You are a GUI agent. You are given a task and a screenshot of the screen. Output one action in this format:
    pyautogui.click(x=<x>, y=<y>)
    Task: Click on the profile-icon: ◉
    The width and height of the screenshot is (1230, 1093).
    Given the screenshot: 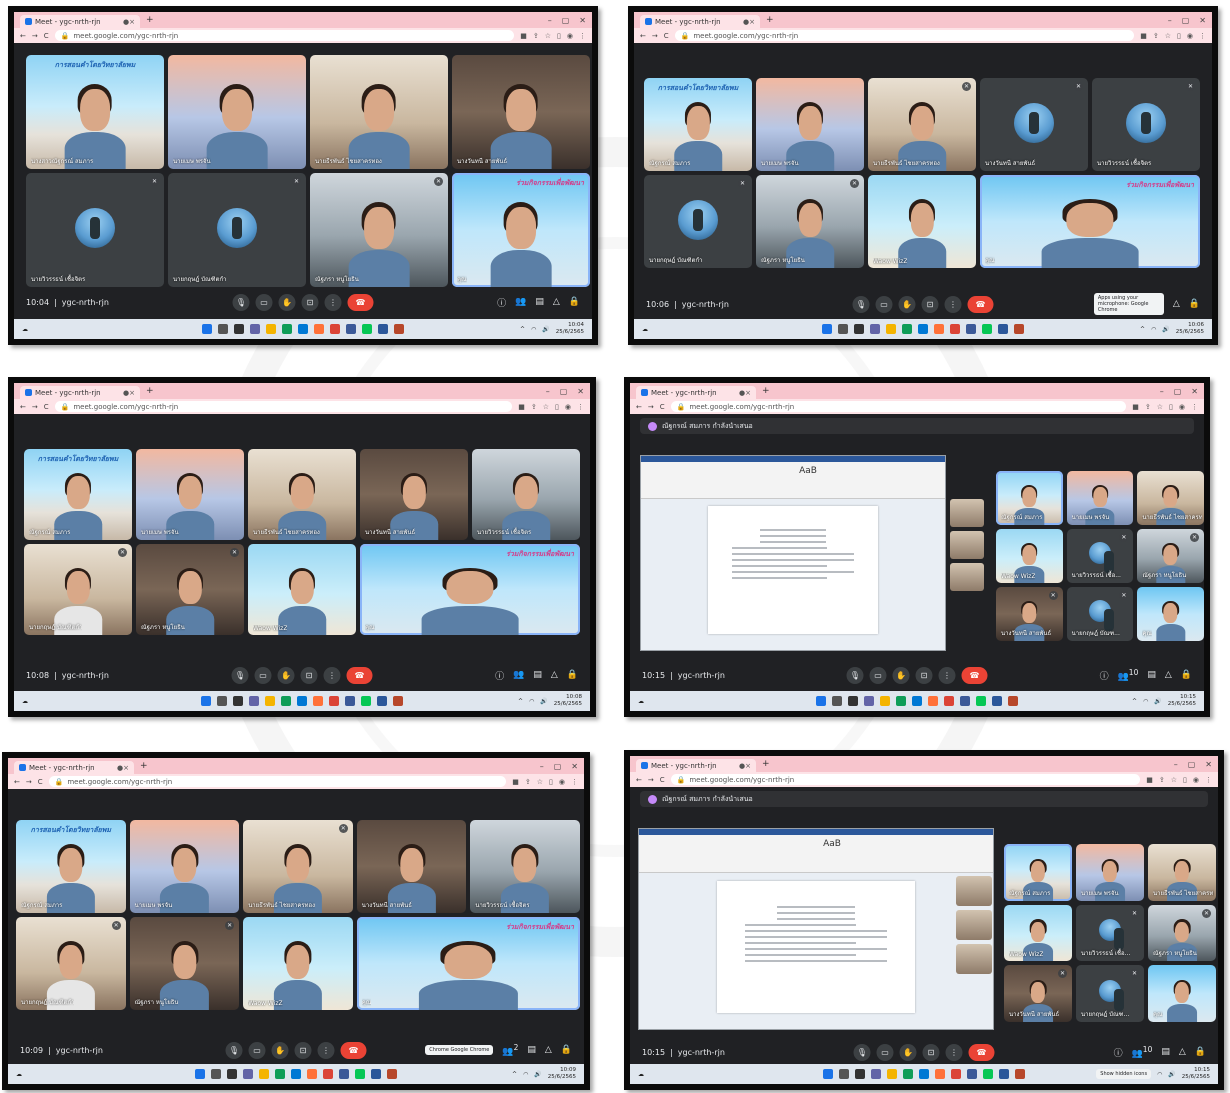 What is the action you would take?
    pyautogui.click(x=570, y=36)
    